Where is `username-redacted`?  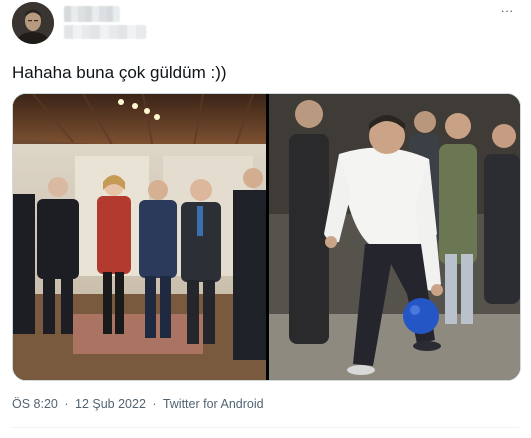 username-redacted is located at coordinates (105, 32).